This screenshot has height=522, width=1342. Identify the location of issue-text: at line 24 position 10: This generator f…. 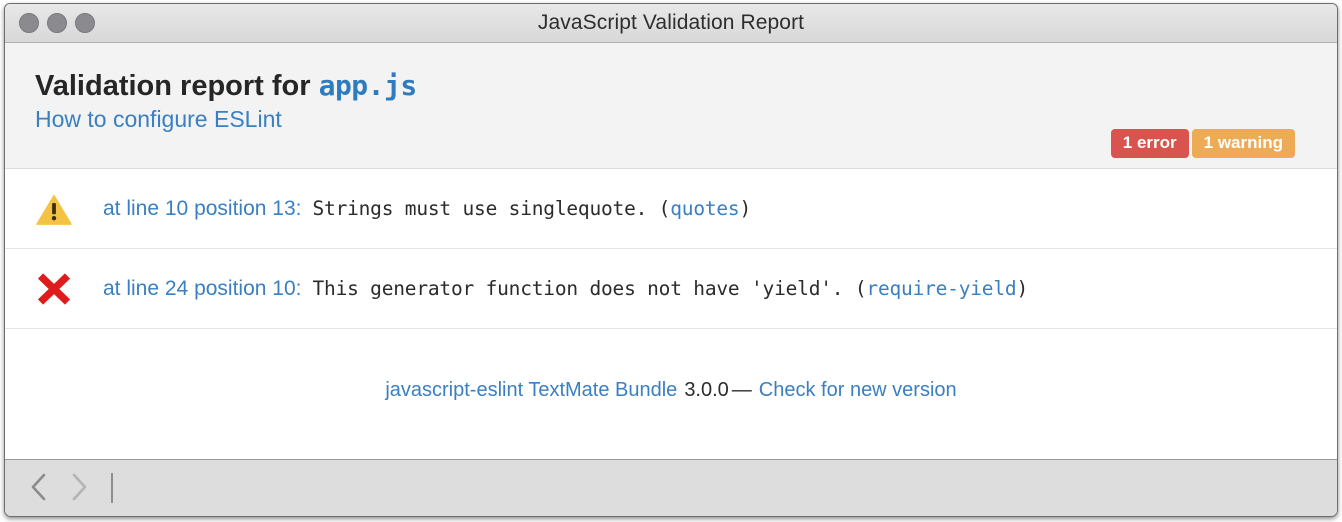
(565, 289).